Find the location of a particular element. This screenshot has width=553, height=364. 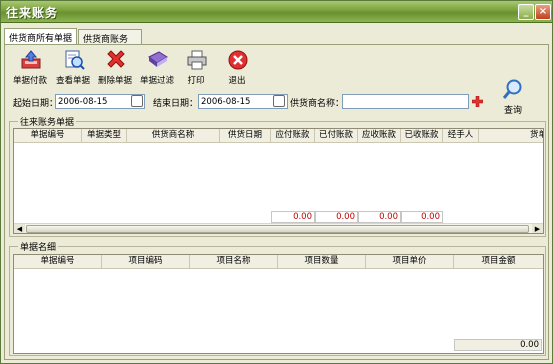

ledger-col-payable: 应付账款 is located at coordinates (293, 136).